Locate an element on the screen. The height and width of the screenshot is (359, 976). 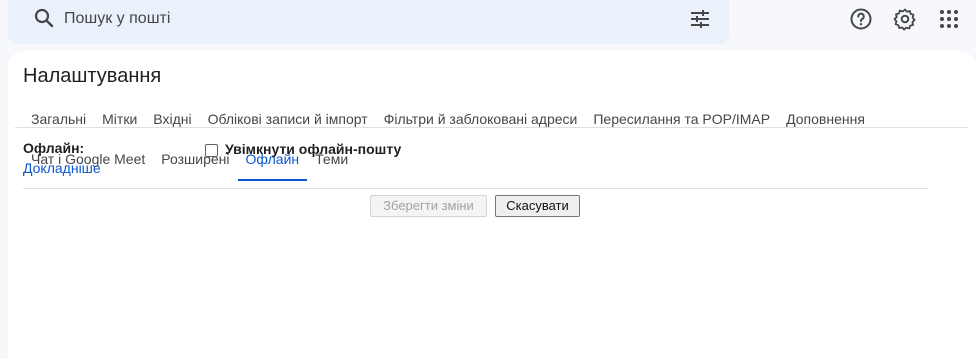
apps-icon is located at coordinates (949, 19).